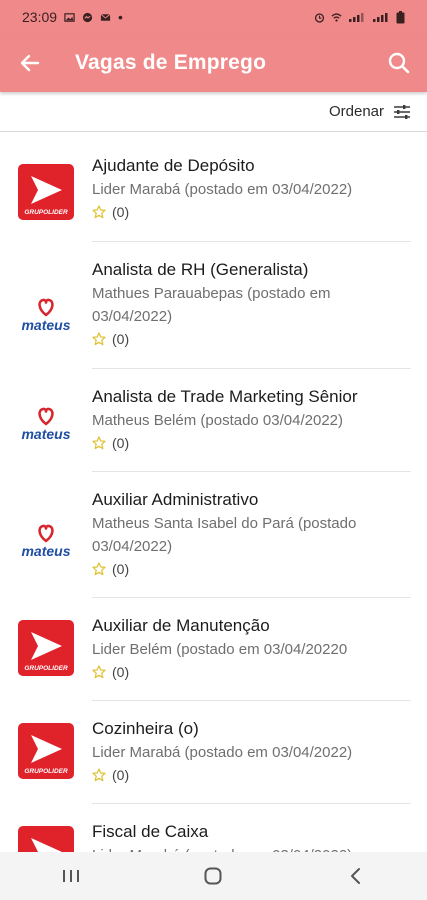 The width and height of the screenshot is (427, 900). I want to click on job-company: Matheus Belém (postado 03/04/2022), so click(217, 420).